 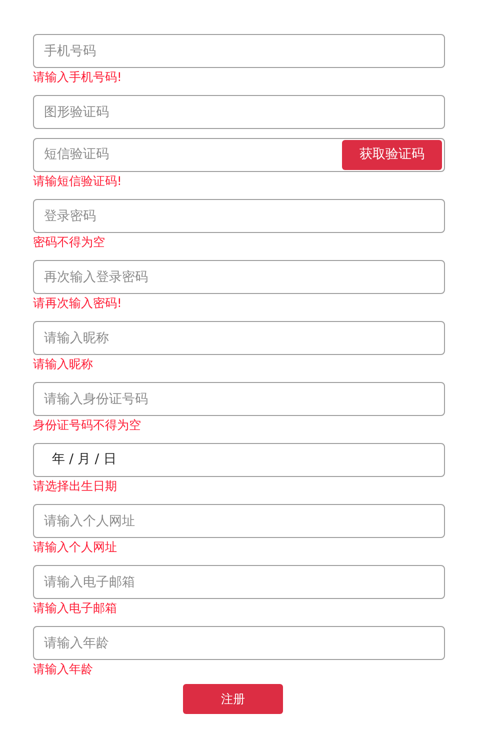 I want to click on error-message: 请输短信验证码!, so click(x=78, y=181).